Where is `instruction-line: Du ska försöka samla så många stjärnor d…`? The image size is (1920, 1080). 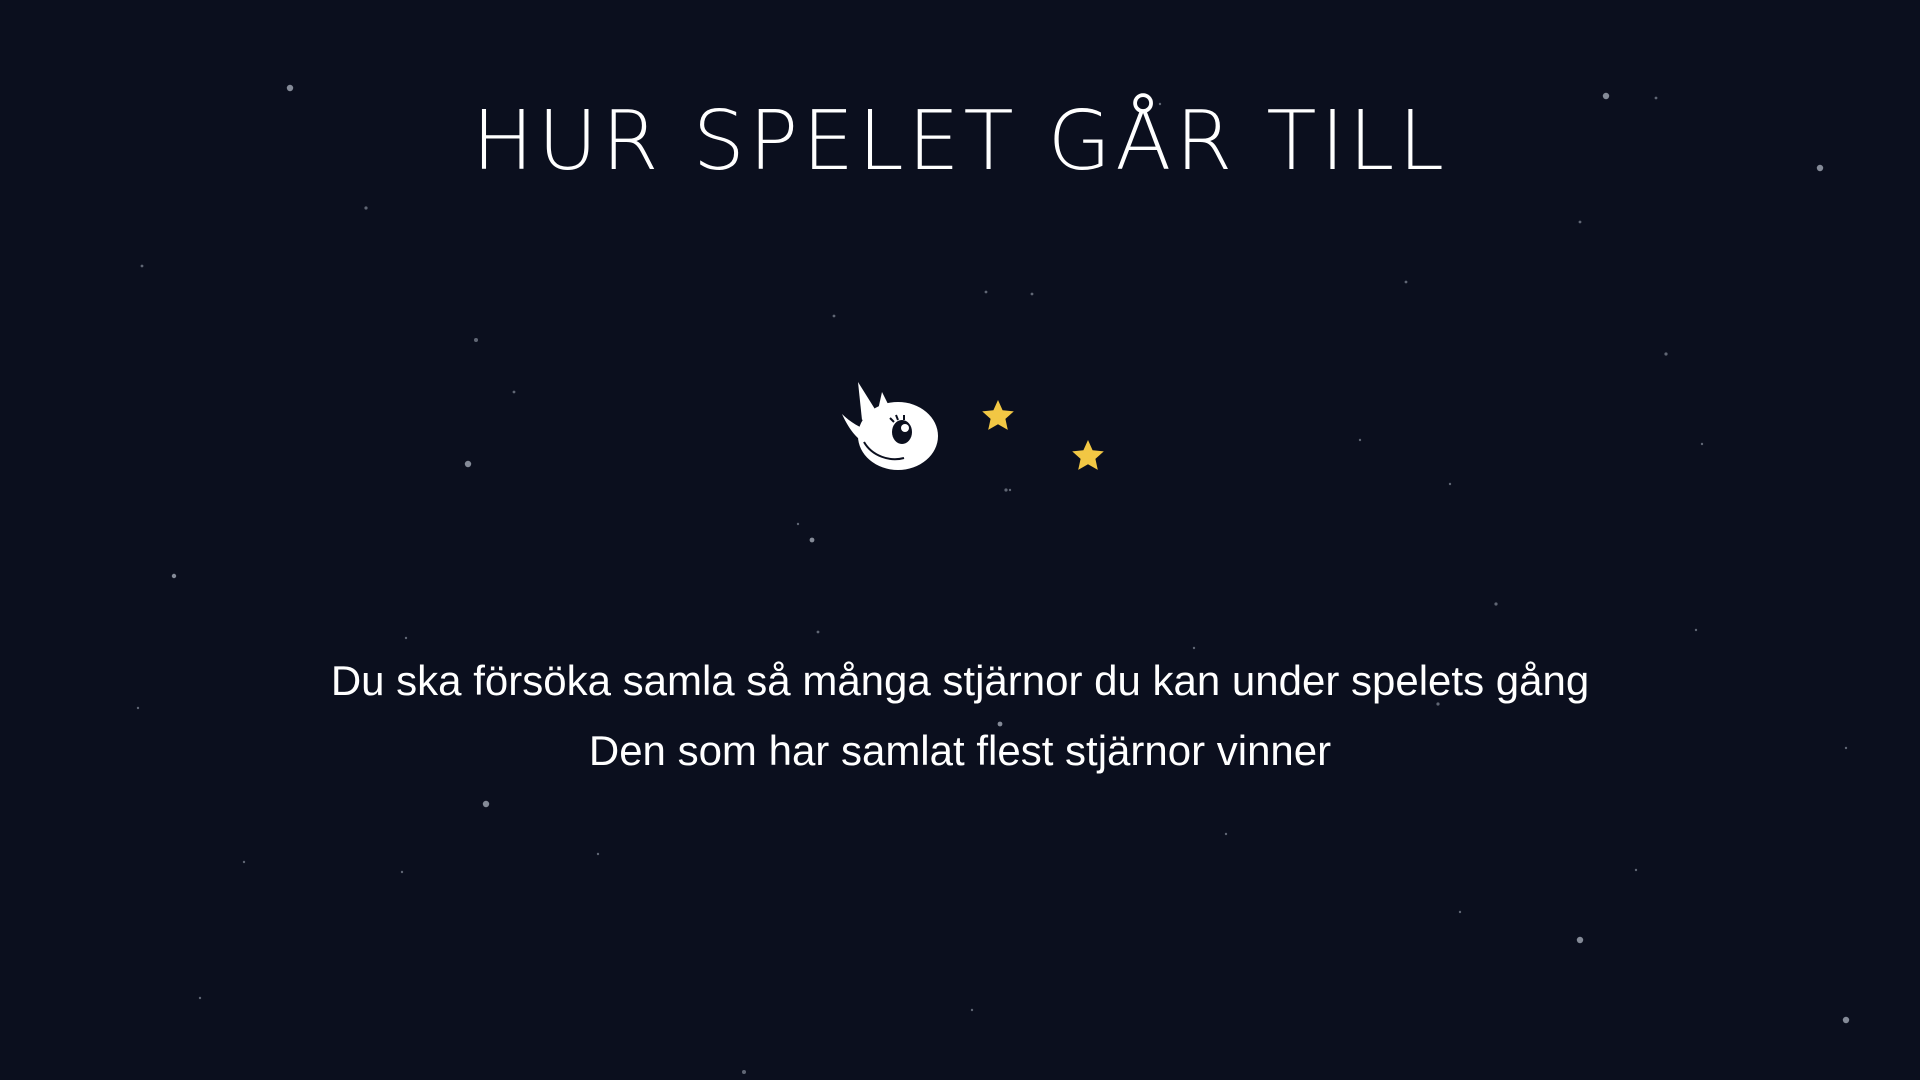
instruction-line: Du ska försöka samla så många stjärnor d… is located at coordinates (960, 680).